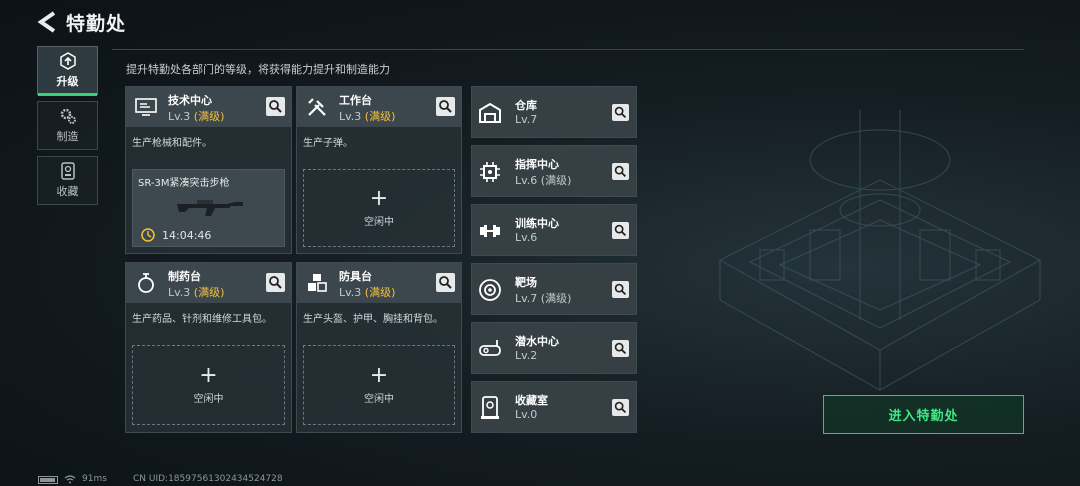 The height and width of the screenshot is (486, 1080). Describe the element at coordinates (490, 348) in the screenshot. I see `diving-mask-icon` at that location.